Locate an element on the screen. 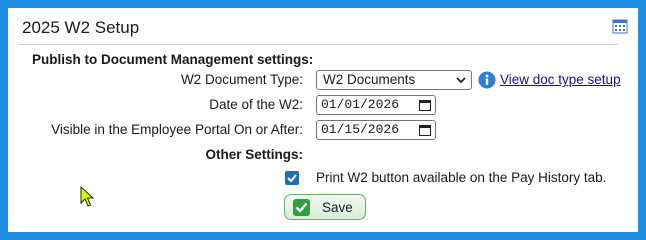  publish-section-heading: Publish to Document Management settings: is located at coordinates (173, 59).